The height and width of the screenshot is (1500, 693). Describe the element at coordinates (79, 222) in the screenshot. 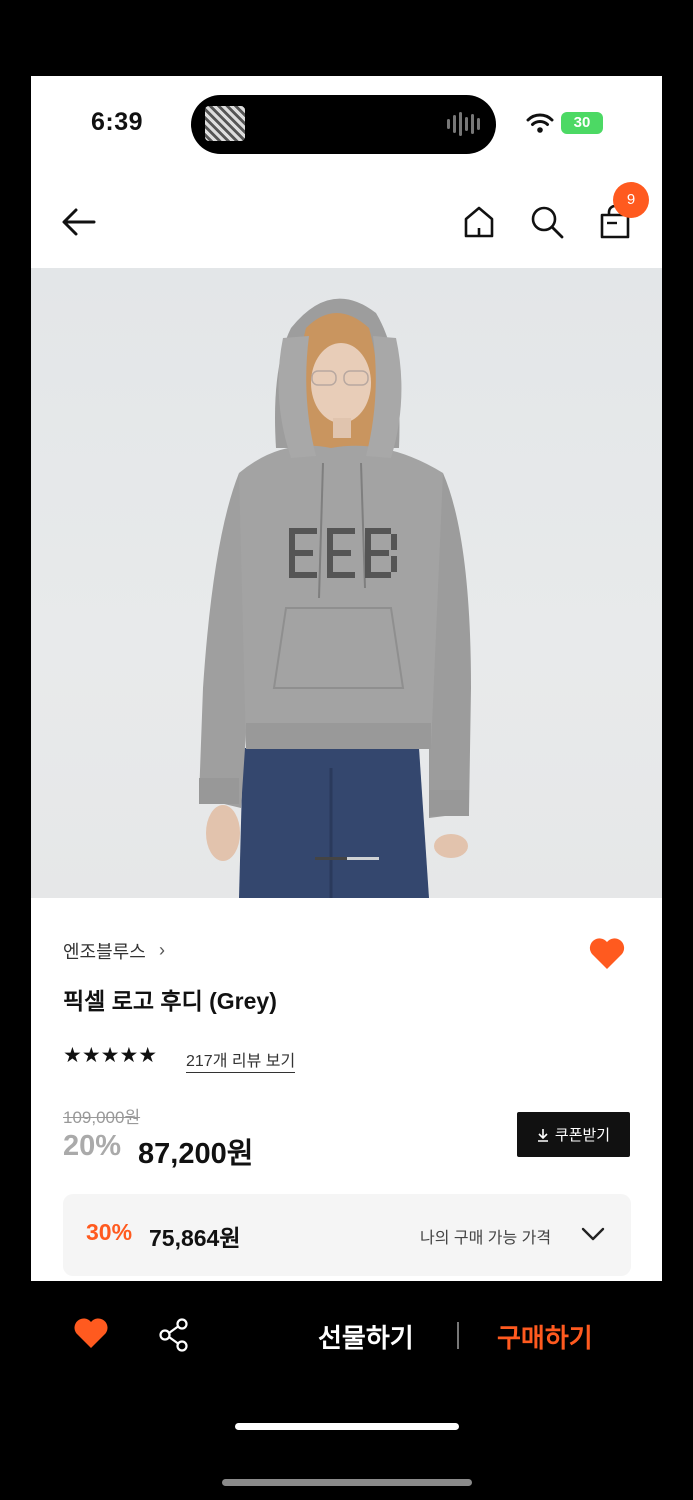

I see `back-arrow-icon` at that location.